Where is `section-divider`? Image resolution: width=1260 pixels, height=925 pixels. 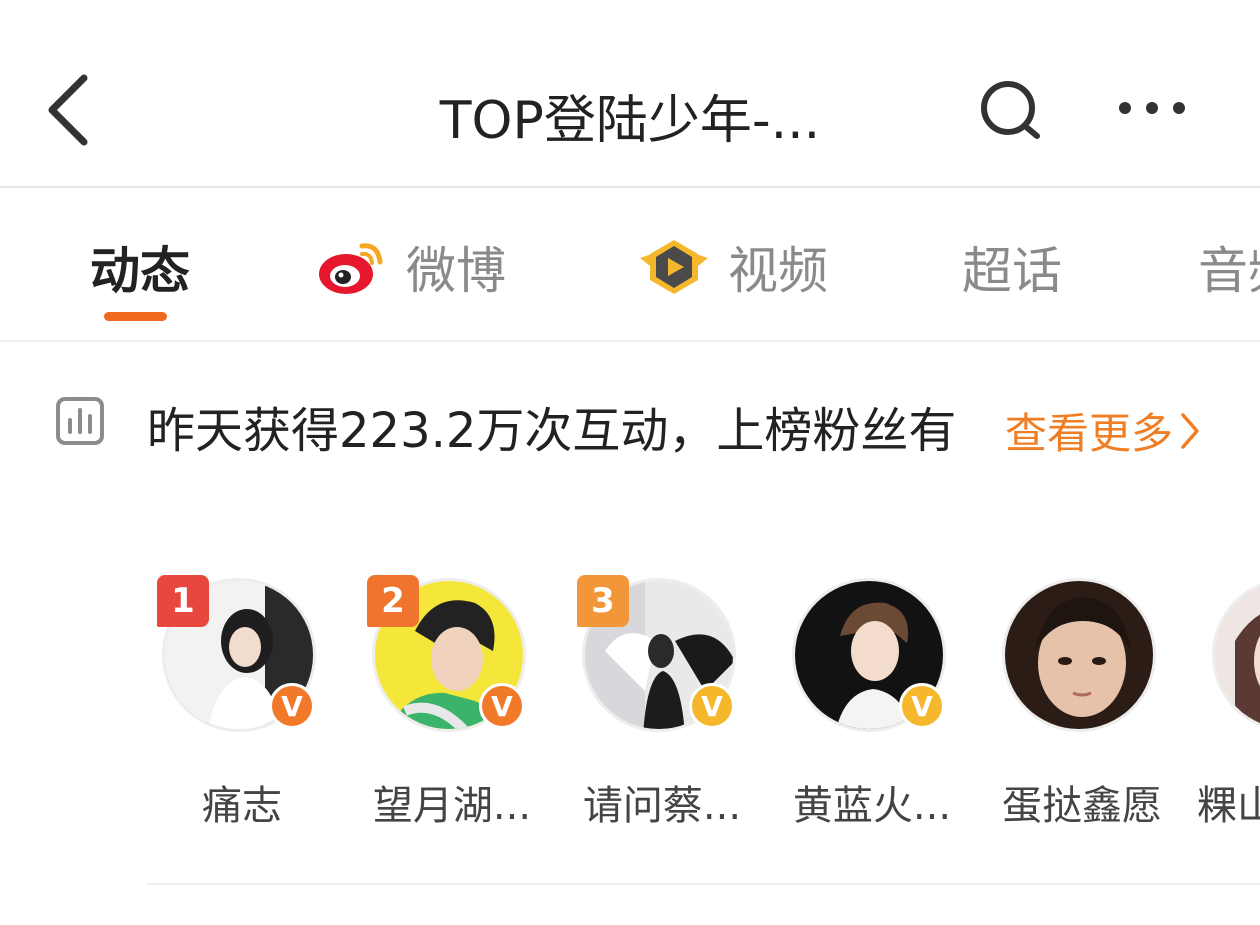 section-divider is located at coordinates (703, 884).